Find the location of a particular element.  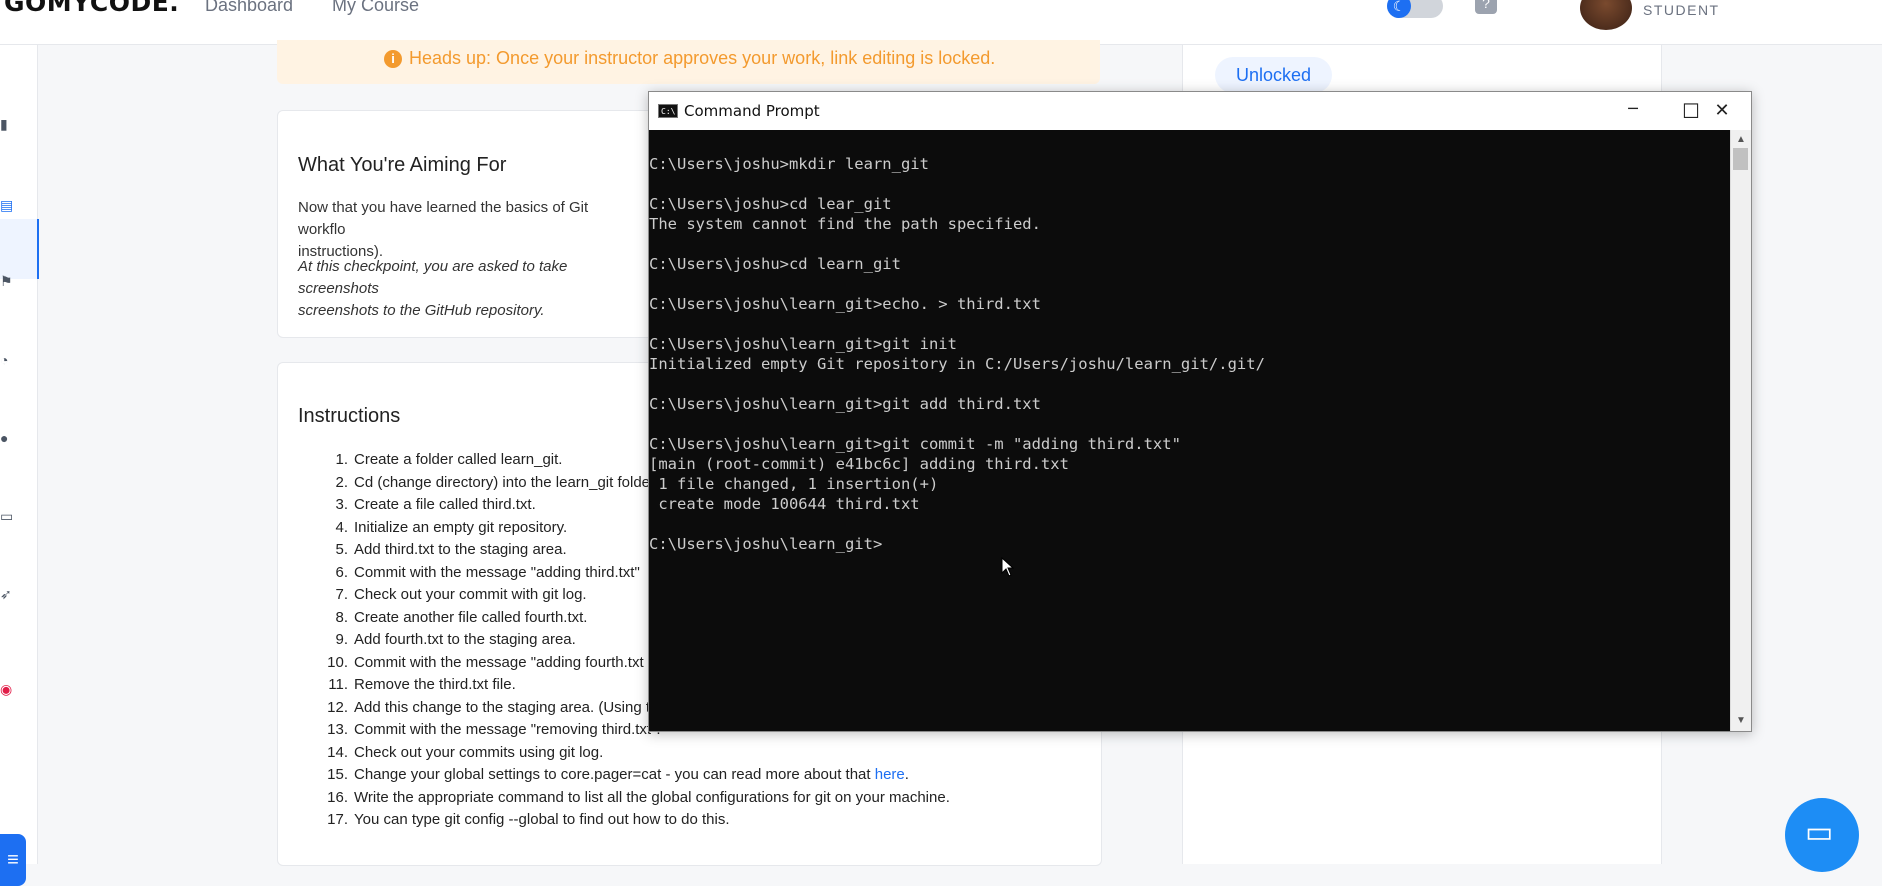

mouse-cursor-icon is located at coordinates (1008, 569).